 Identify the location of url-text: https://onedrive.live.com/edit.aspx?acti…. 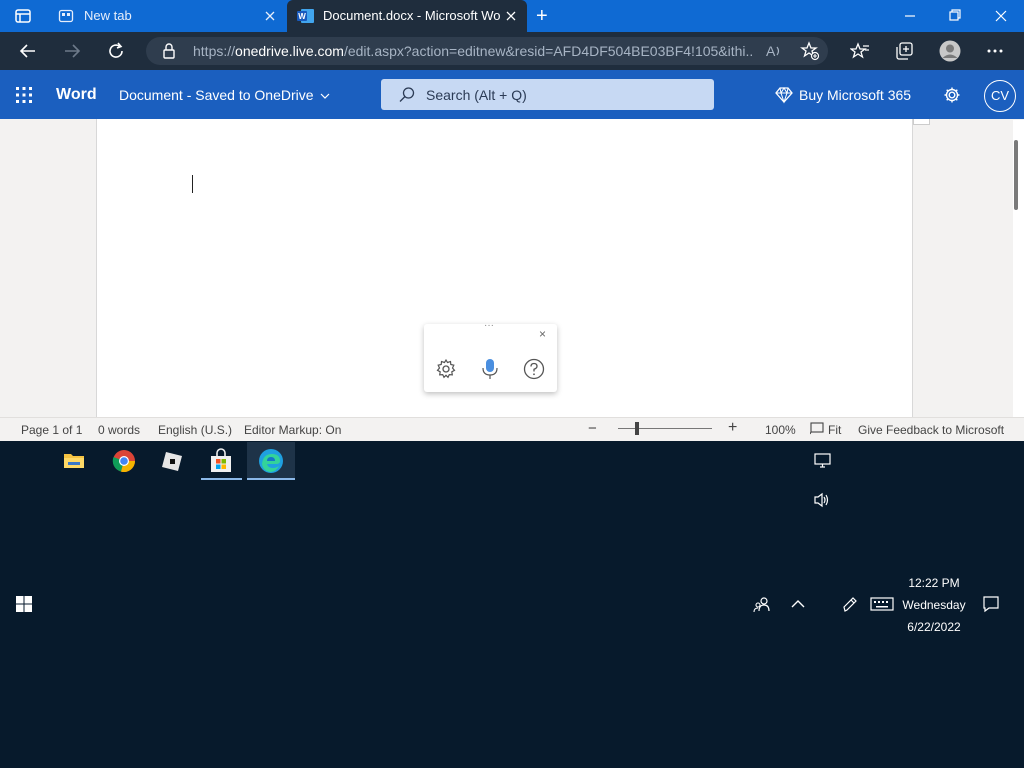
(473, 51).